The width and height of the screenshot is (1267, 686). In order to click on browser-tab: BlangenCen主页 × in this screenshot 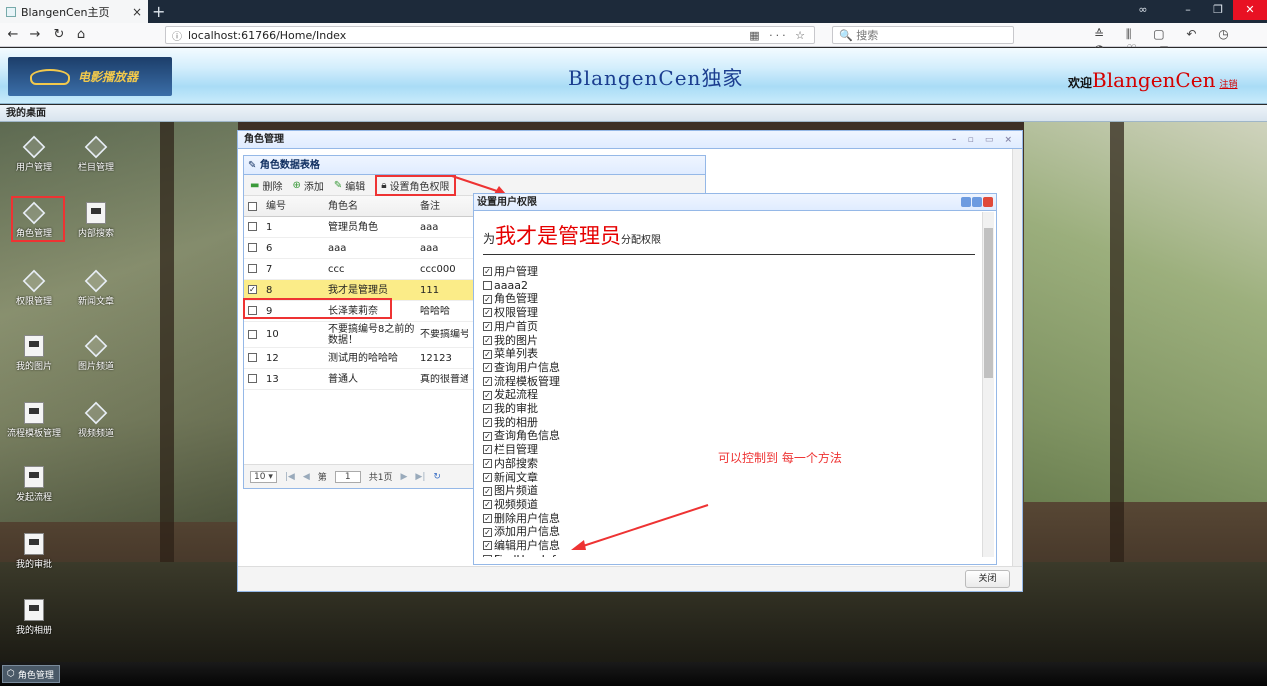, I will do `click(74, 11)`.